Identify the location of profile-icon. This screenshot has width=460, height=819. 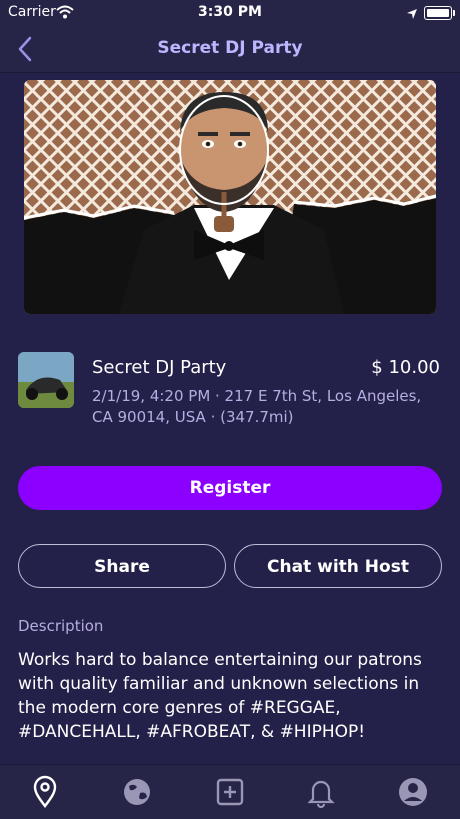
(413, 792).